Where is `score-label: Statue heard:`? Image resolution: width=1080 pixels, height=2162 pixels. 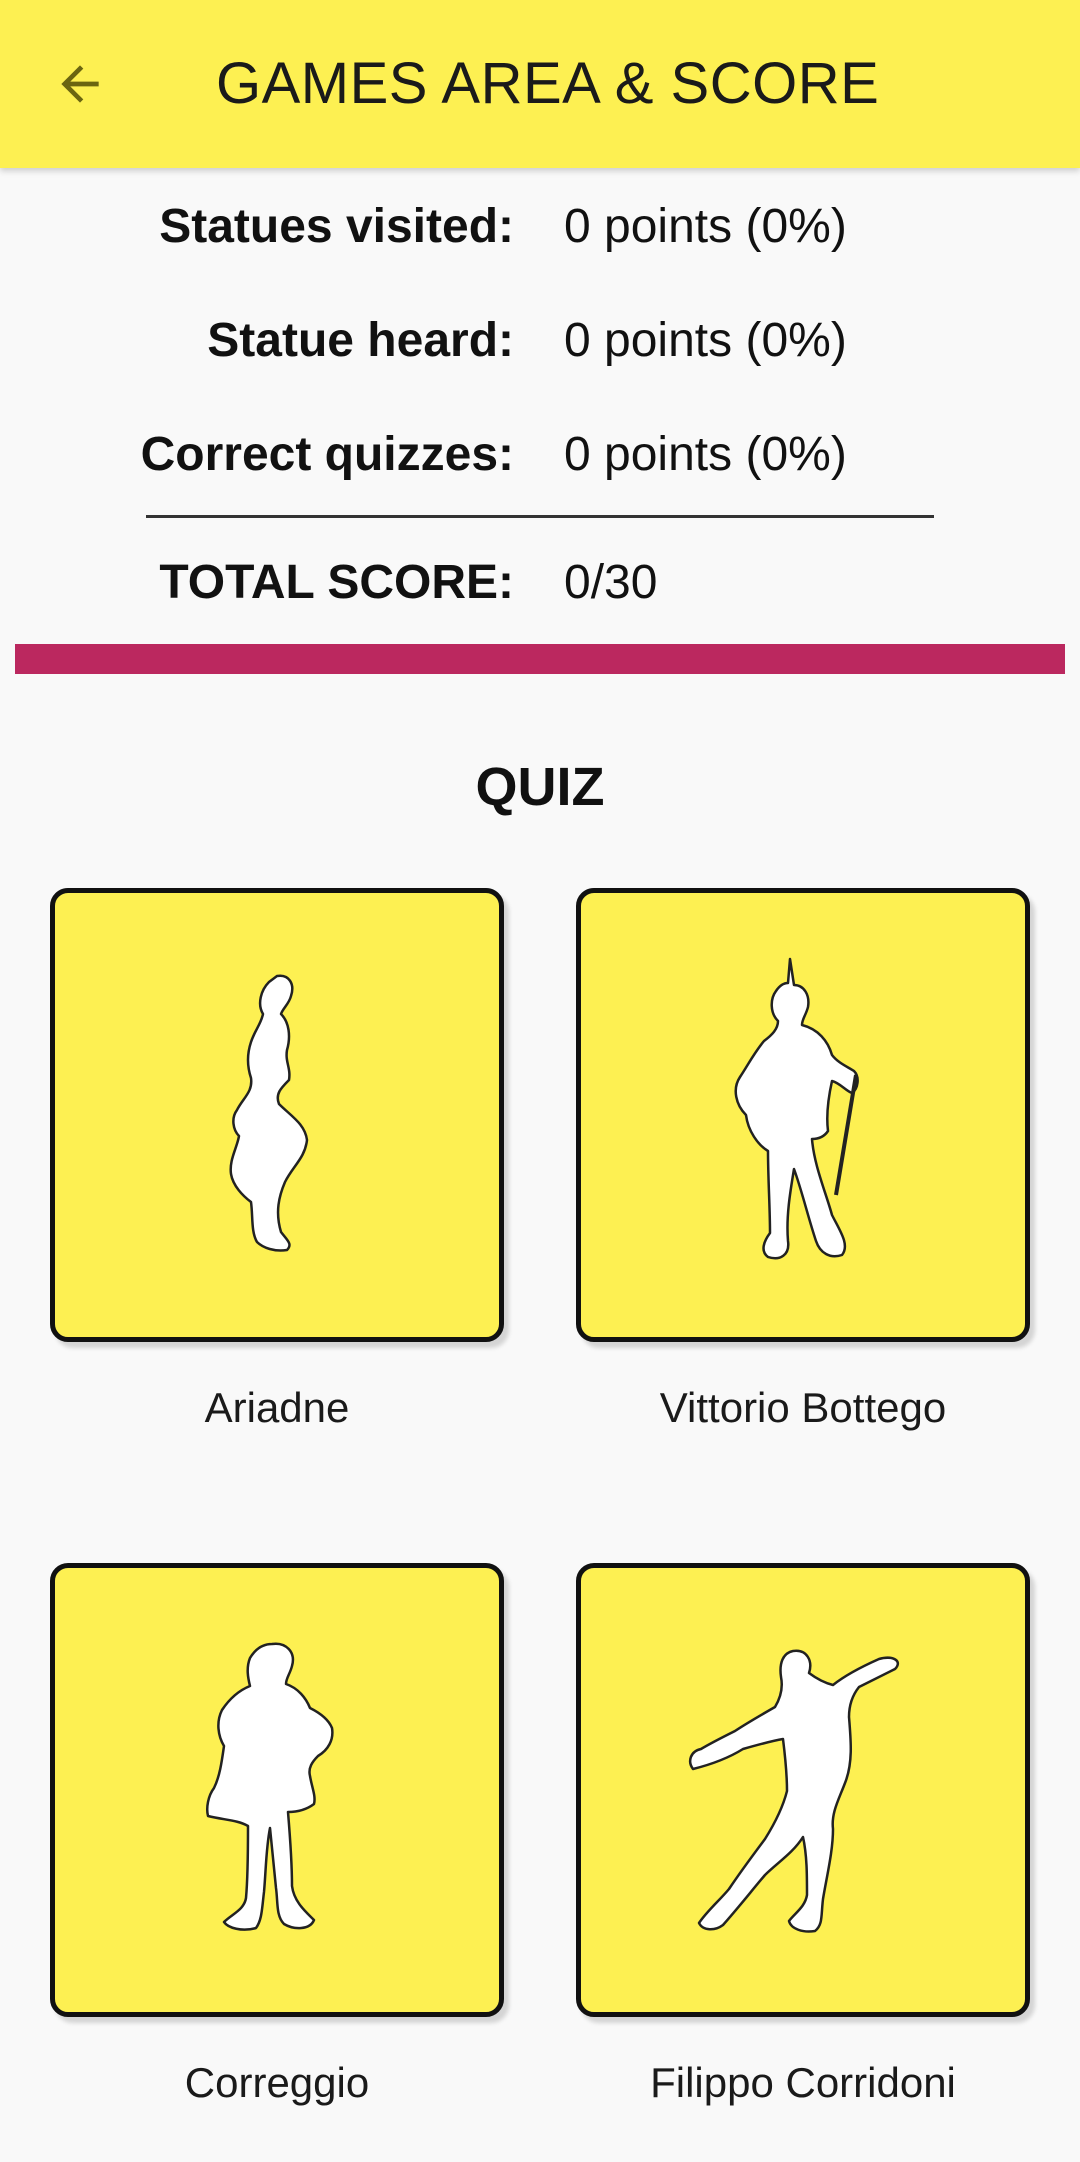
score-label: Statue heard: is located at coordinates (360, 340).